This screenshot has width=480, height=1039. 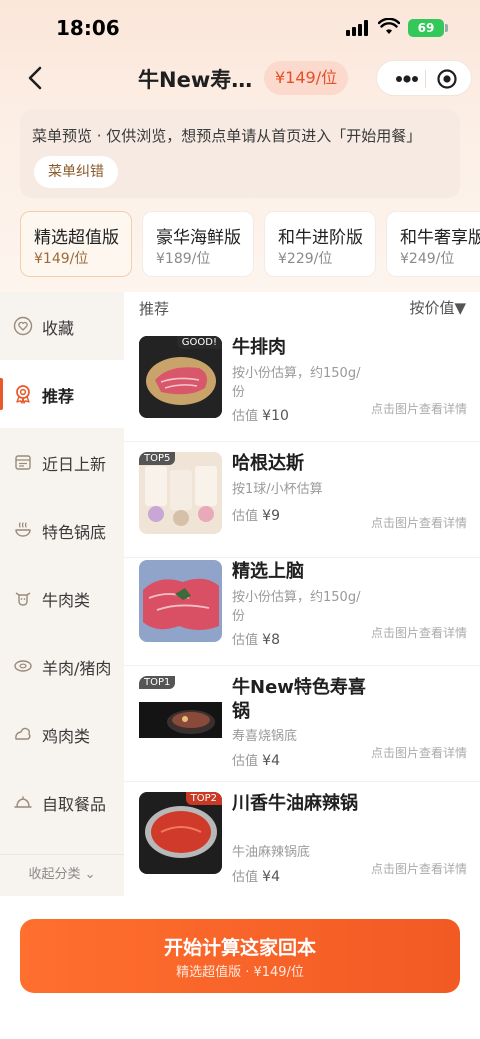 I want to click on capsule-divider, so click(x=425, y=79).